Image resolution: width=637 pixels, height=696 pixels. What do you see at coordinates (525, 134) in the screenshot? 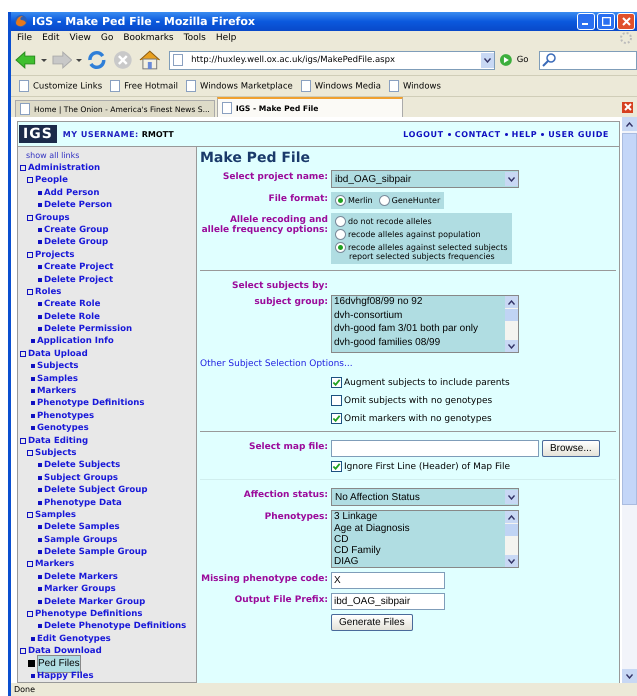
I see `nav-link: HELP` at bounding box center [525, 134].